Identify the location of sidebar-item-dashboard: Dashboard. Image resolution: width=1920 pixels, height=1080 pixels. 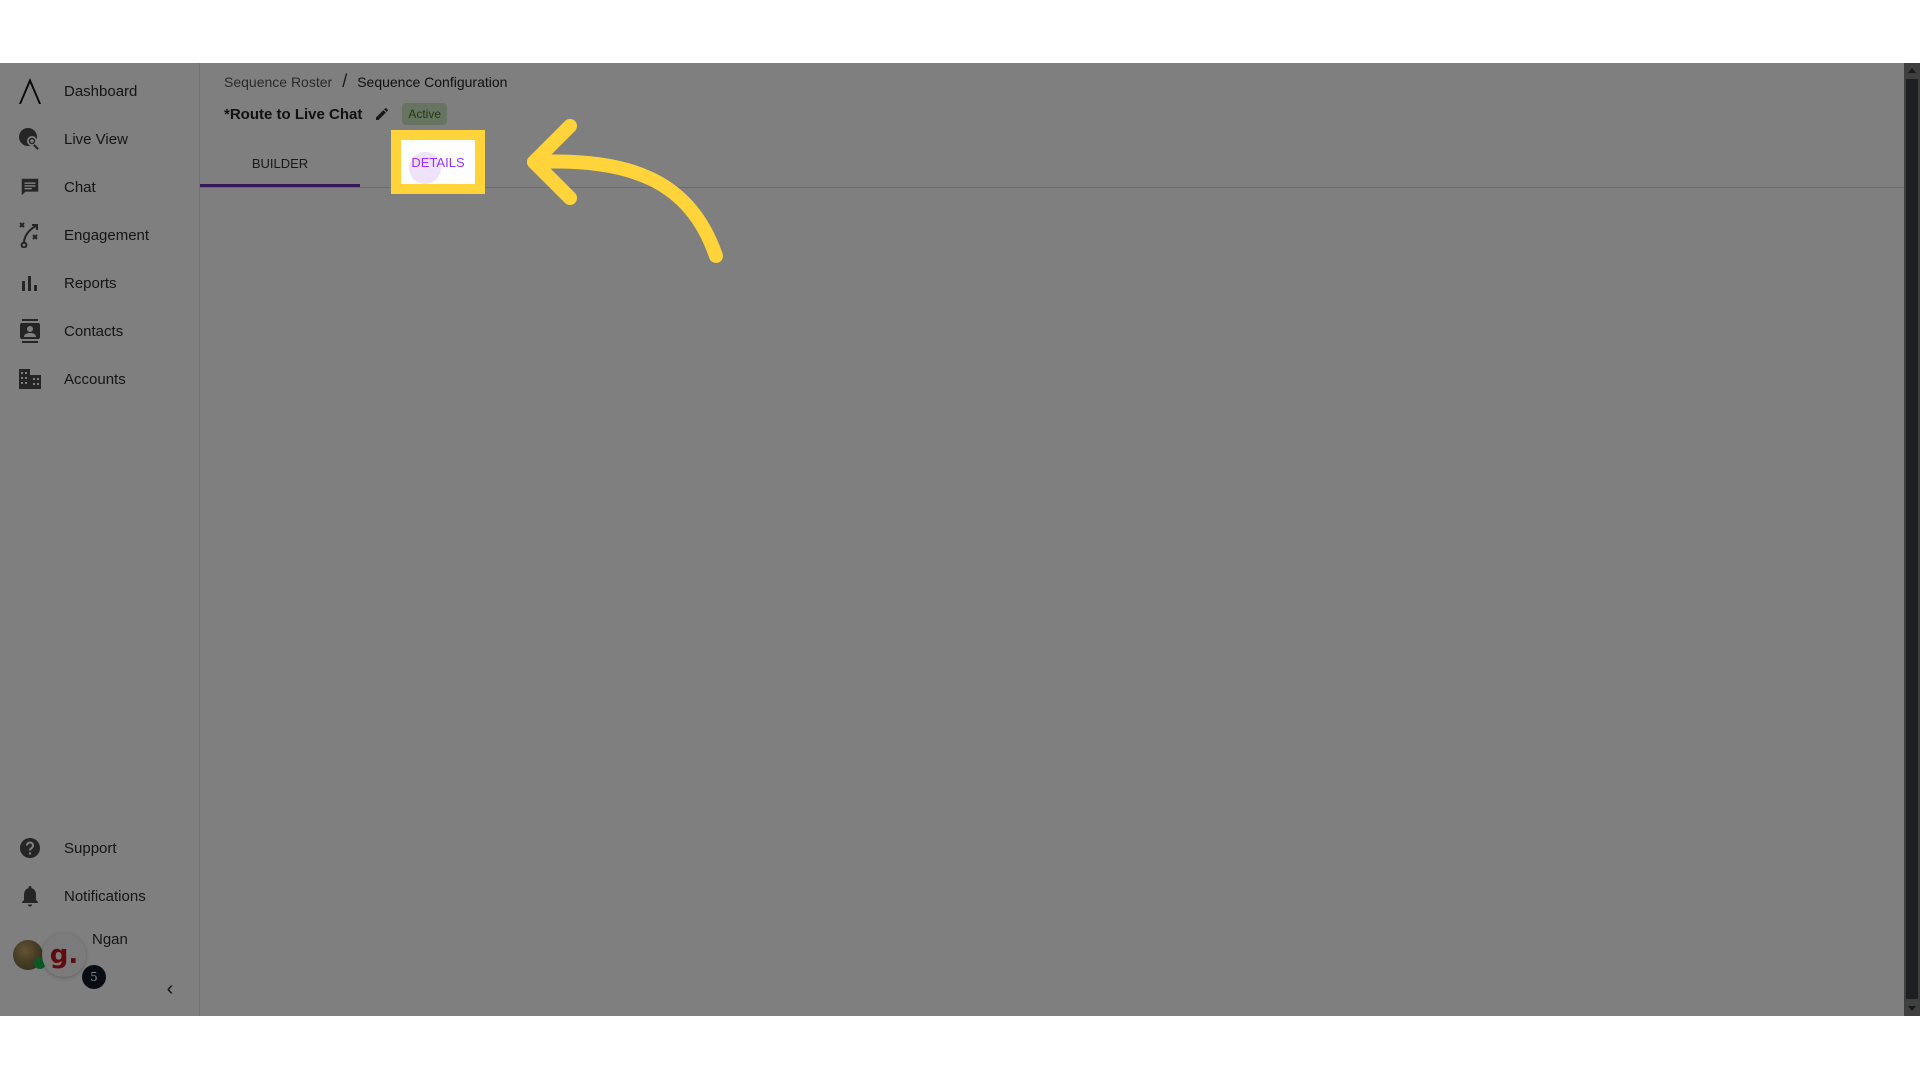
(99, 91).